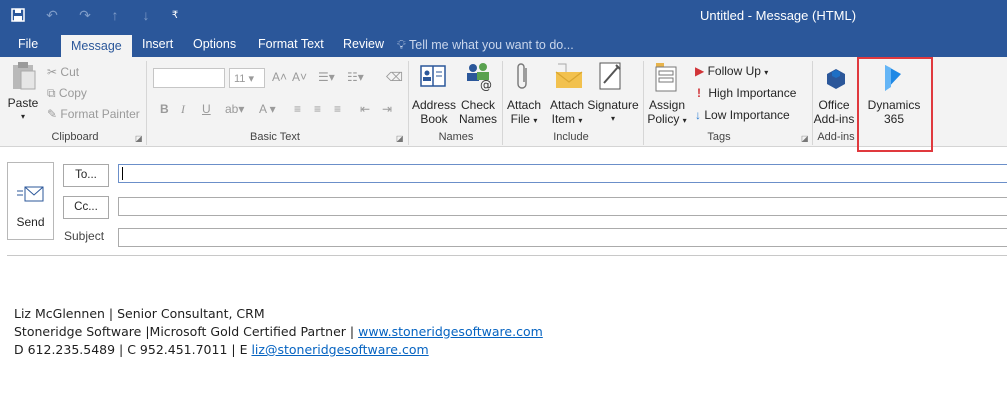 The image size is (1007, 403). I want to click on office-addins-icon, so click(836, 78).